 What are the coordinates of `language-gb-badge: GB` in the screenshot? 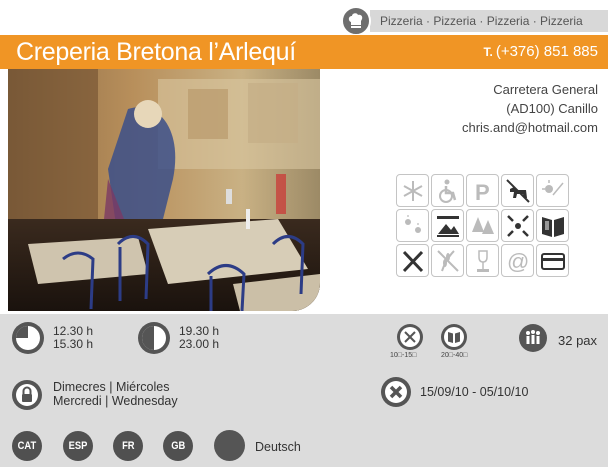 It's located at (178, 446).